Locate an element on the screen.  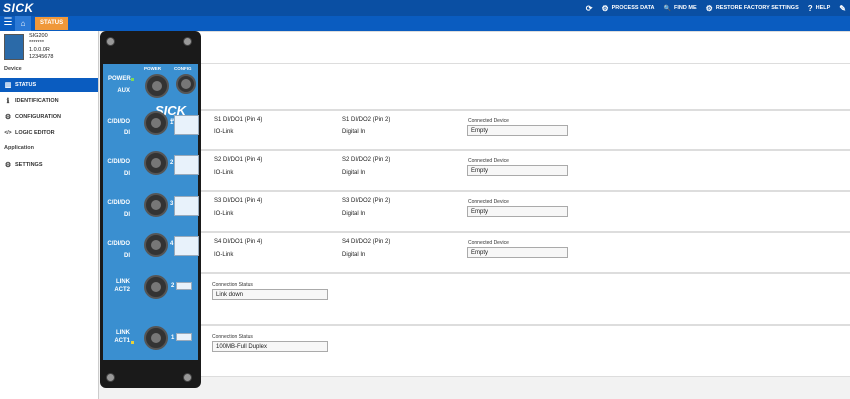
search-icon: 🔍 is located at coordinates (667, 8).